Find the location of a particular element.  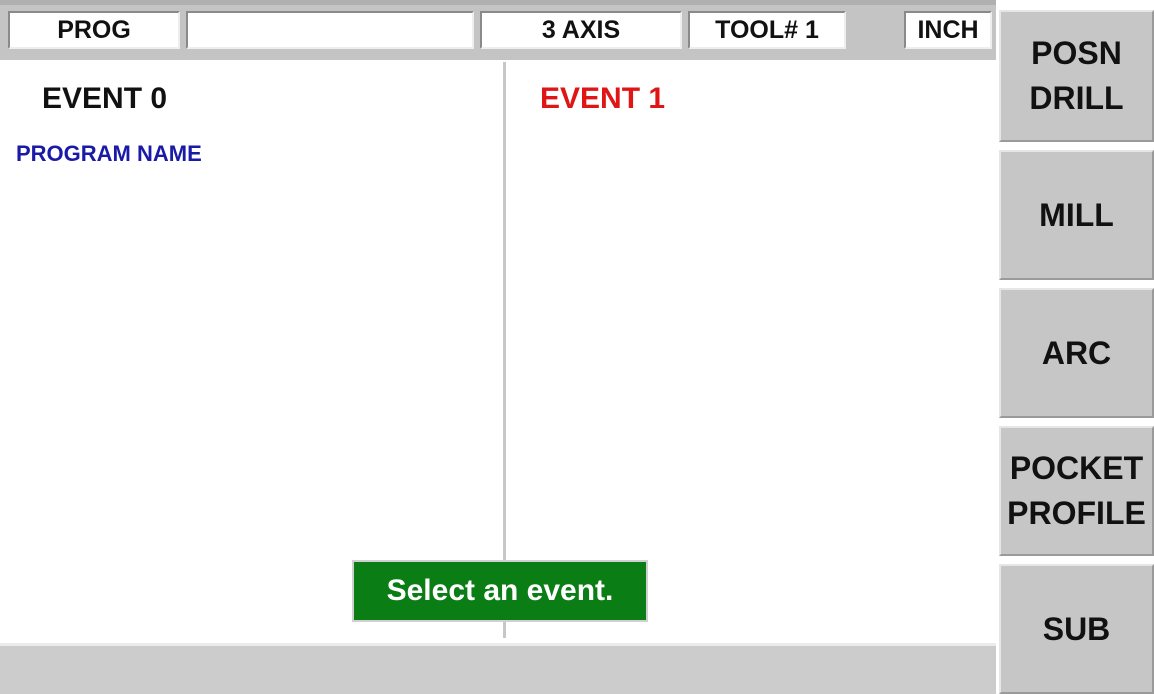

softkey-label: PROFILE is located at coordinates (1076, 513).